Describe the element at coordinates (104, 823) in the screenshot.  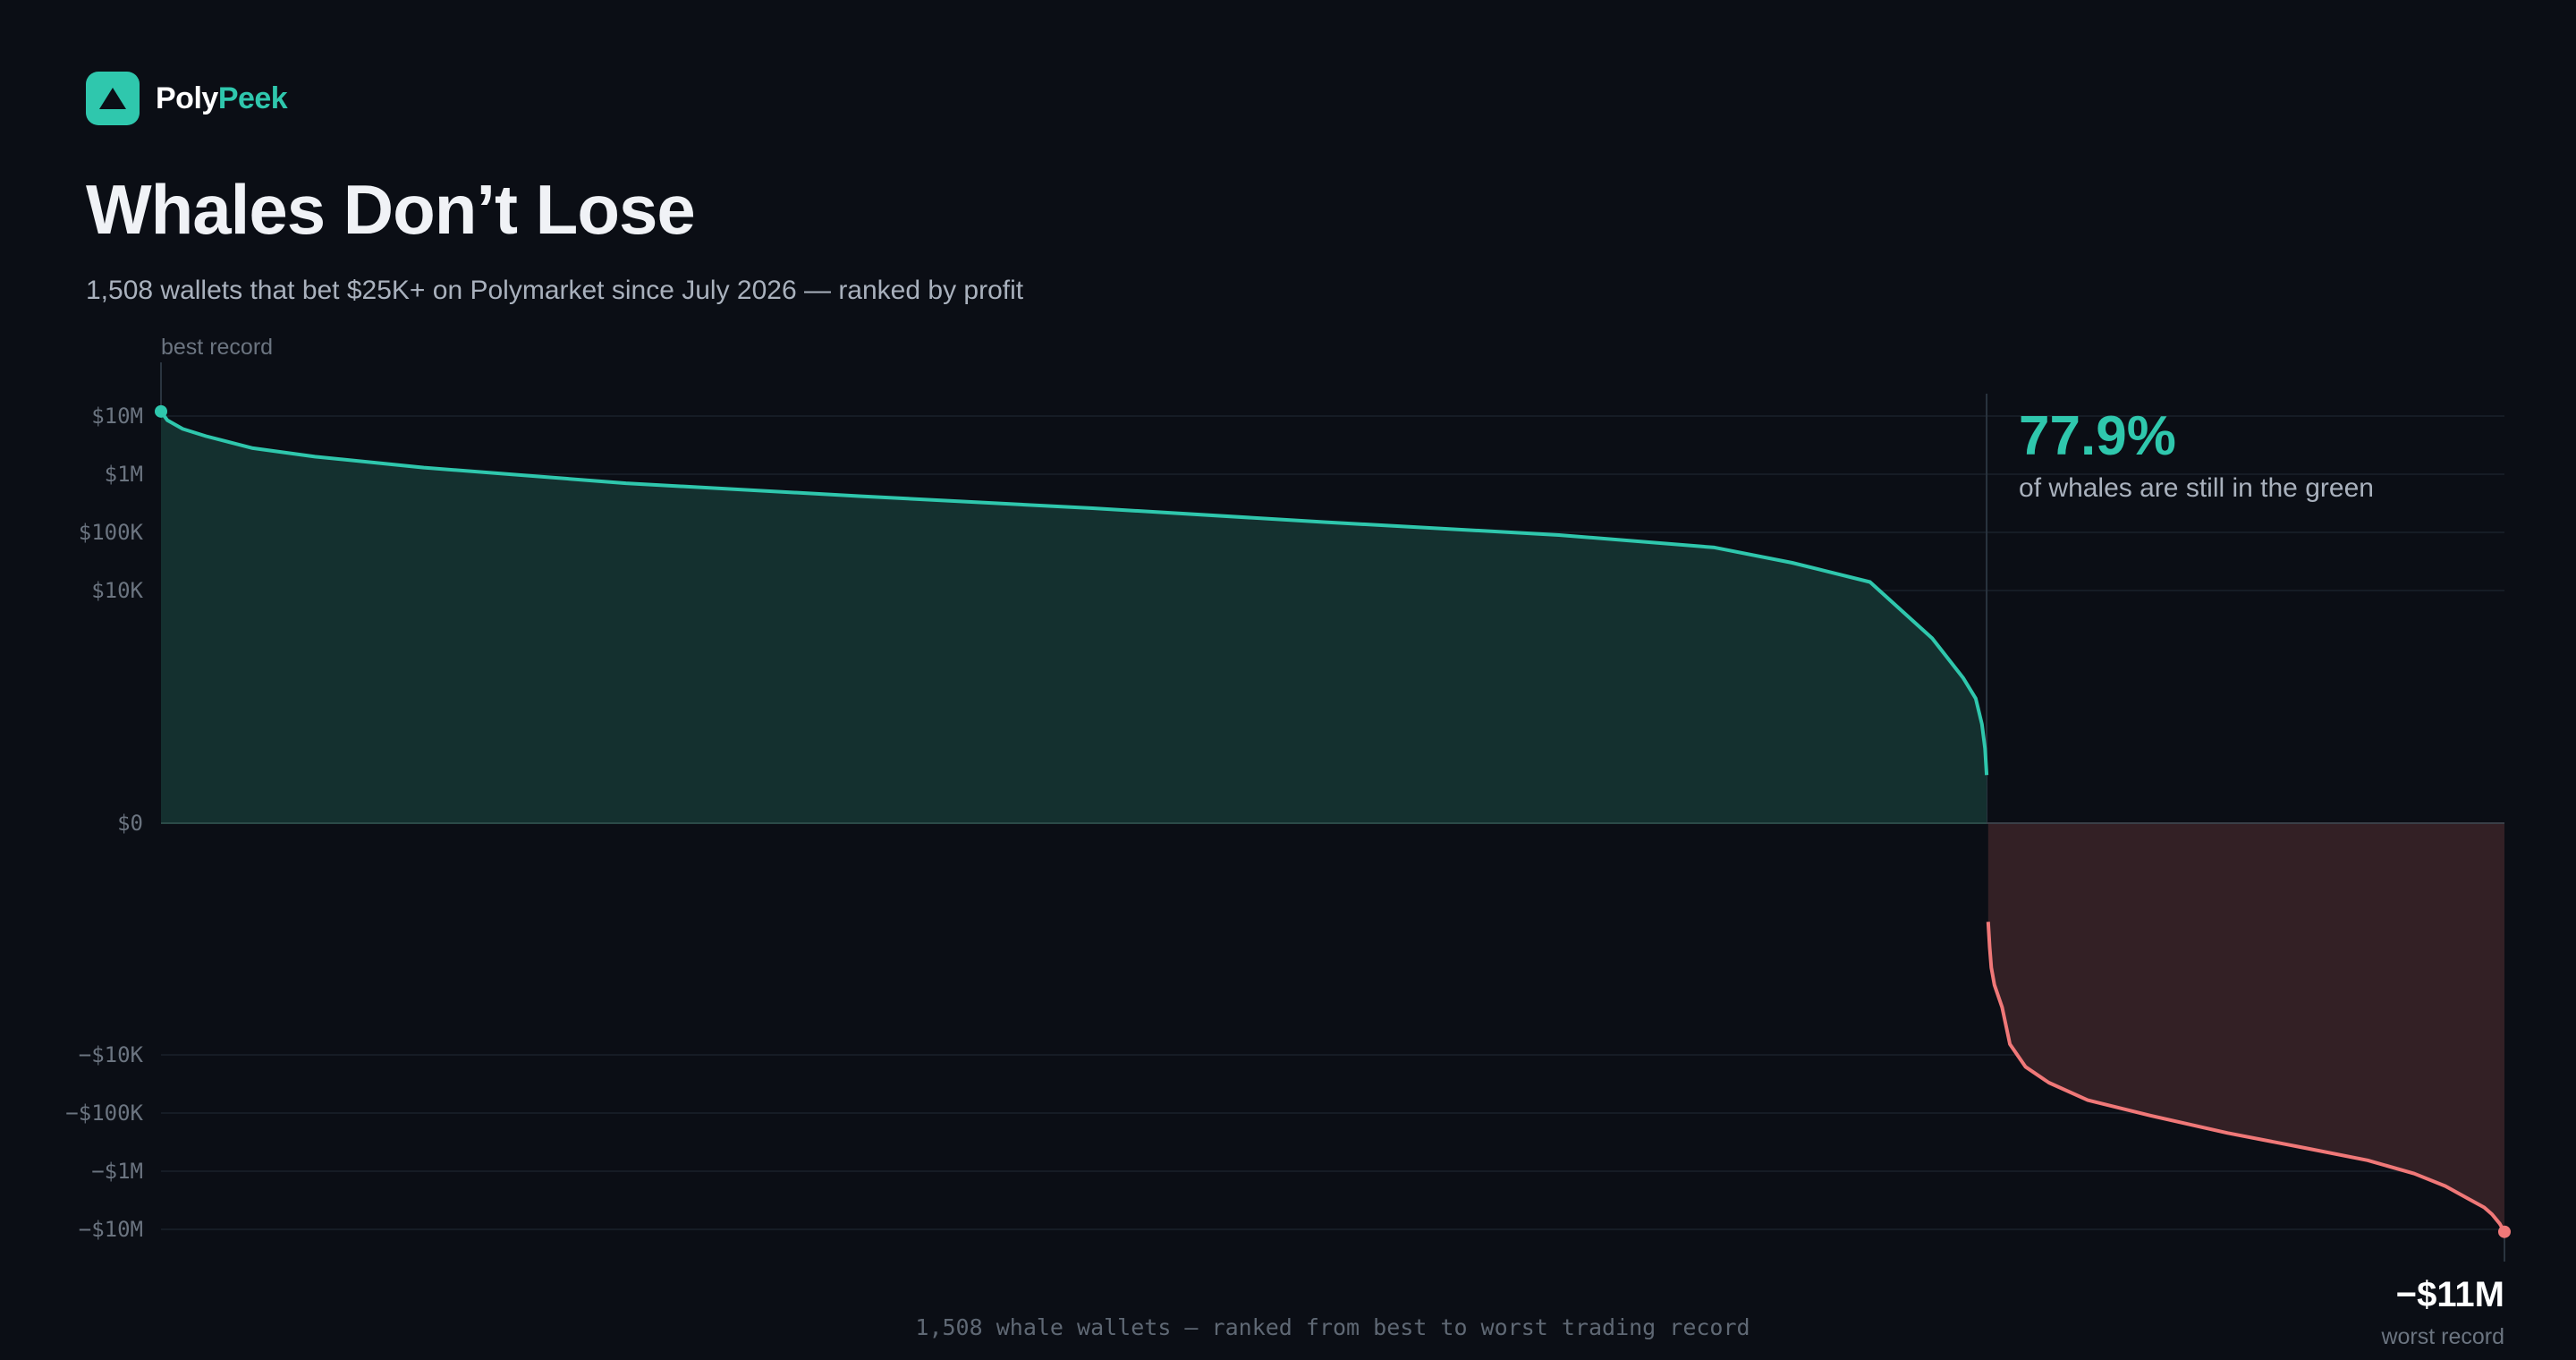
I see `y-axis-ticks: $10M $1M $100K $10K $0 −$10K −$100K −$1M −$10M` at that location.